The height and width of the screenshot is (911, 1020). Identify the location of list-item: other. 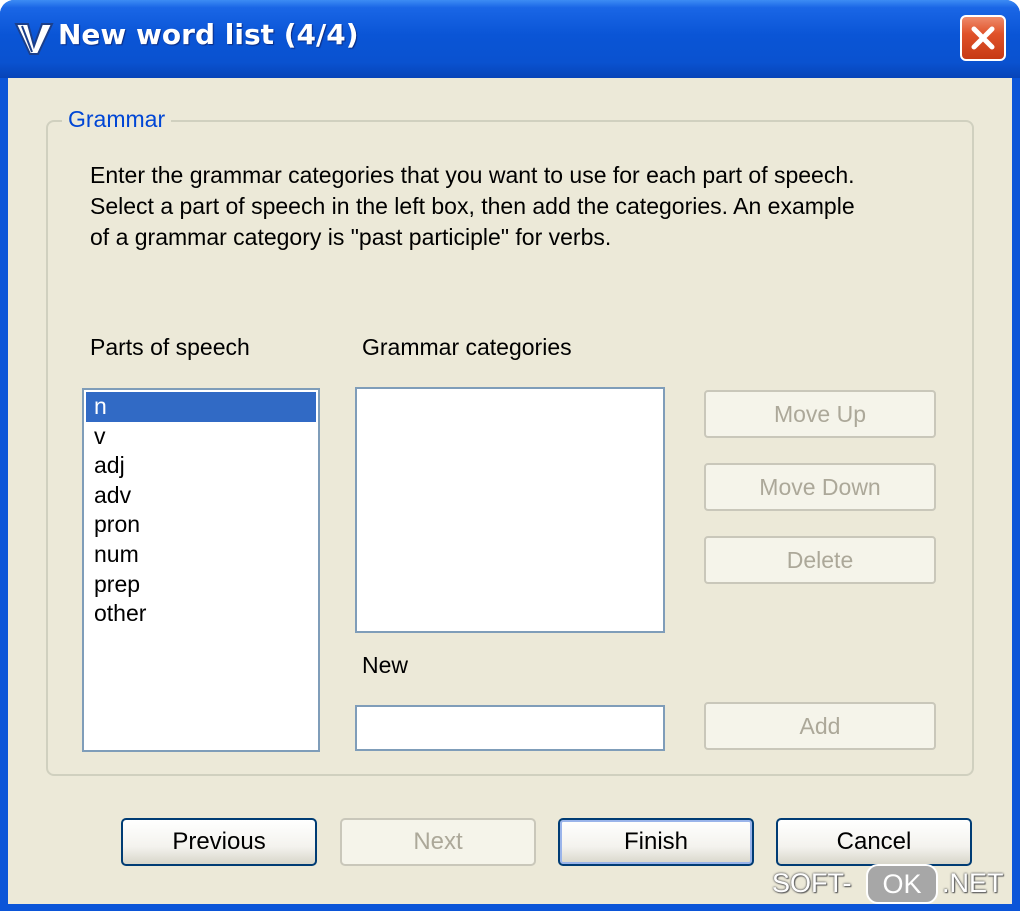
(201, 614).